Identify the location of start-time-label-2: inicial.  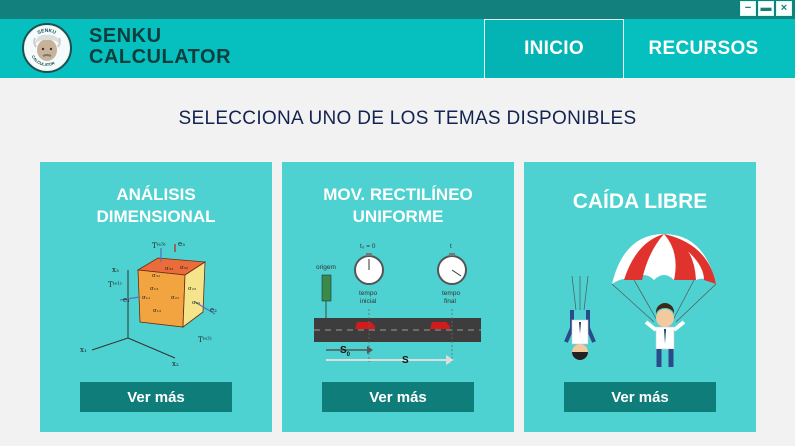
(368, 301).